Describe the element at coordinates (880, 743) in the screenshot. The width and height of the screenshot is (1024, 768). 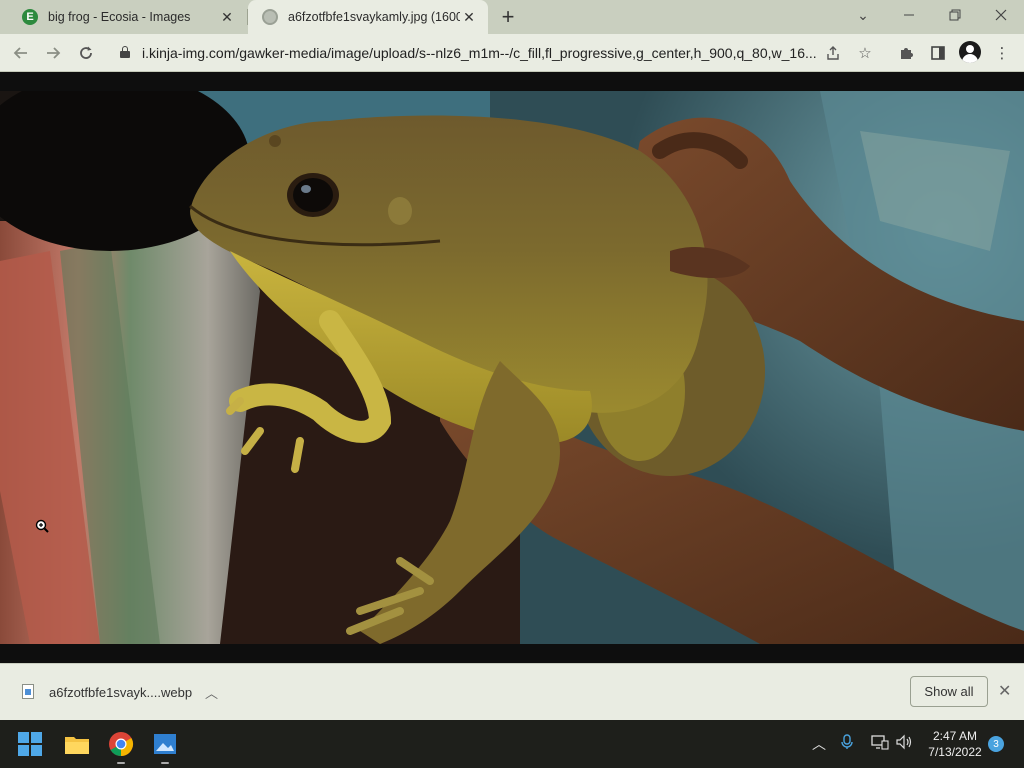
I see `network-icon` at that location.